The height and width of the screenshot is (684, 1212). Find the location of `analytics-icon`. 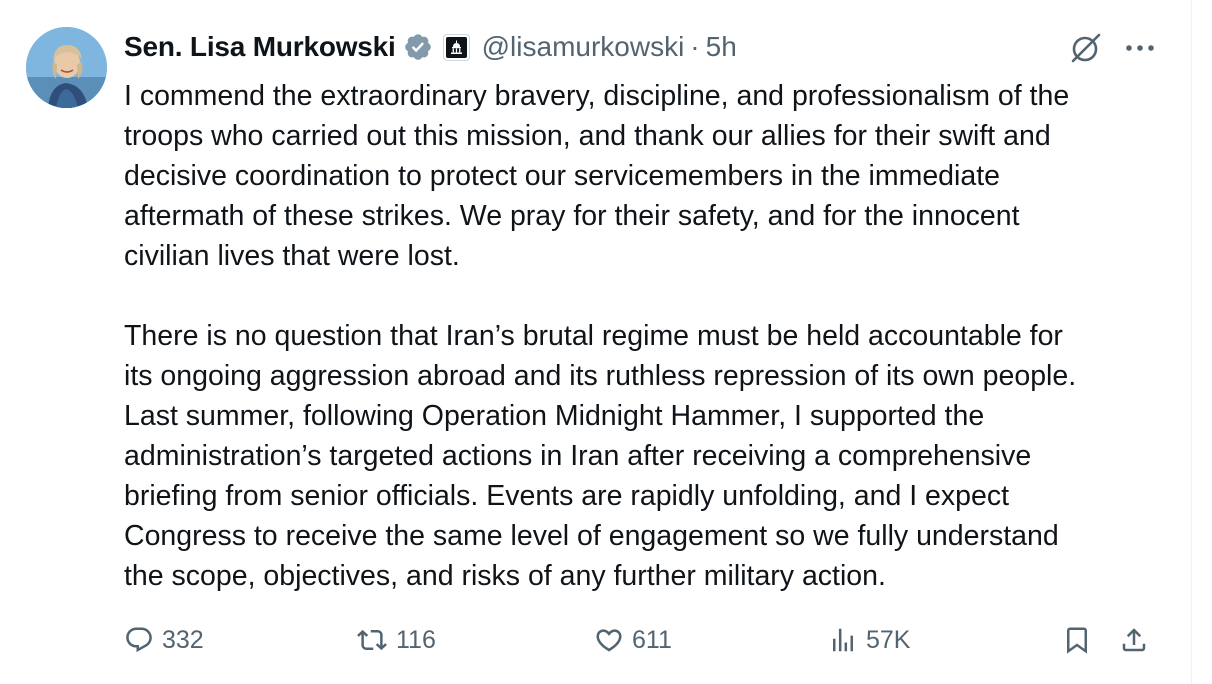

analytics-icon is located at coordinates (843, 640).